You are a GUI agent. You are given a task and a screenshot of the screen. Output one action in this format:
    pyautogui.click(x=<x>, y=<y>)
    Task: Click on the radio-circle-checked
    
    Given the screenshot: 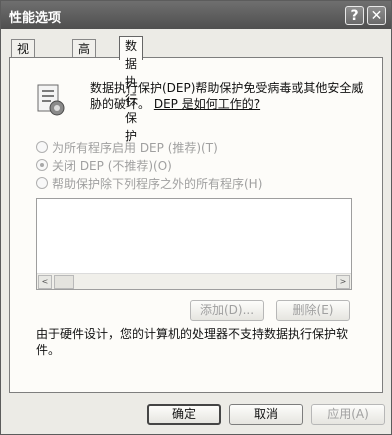 What is the action you would take?
    pyautogui.click(x=42, y=165)
    